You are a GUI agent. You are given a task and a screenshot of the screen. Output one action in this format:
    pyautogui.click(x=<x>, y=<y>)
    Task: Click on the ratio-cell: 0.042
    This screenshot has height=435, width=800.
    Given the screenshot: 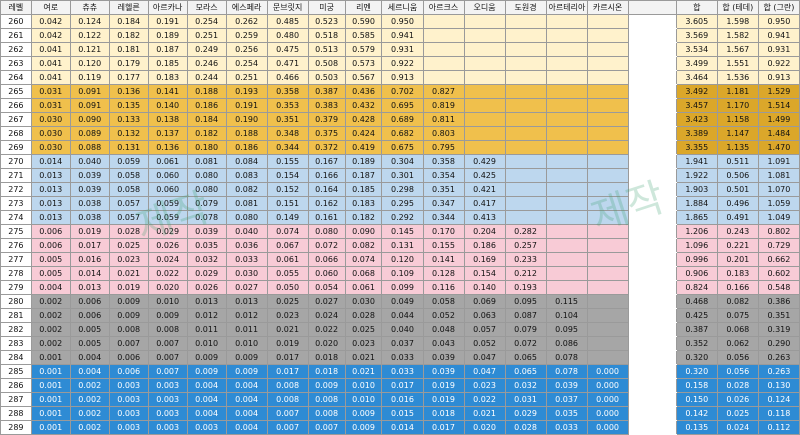 What is the action you would take?
    pyautogui.click(x=50, y=35)
    